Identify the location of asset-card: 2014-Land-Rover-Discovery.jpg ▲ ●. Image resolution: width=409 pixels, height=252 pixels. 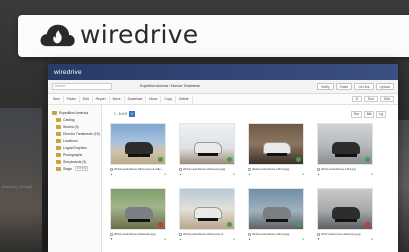
(209, 149).